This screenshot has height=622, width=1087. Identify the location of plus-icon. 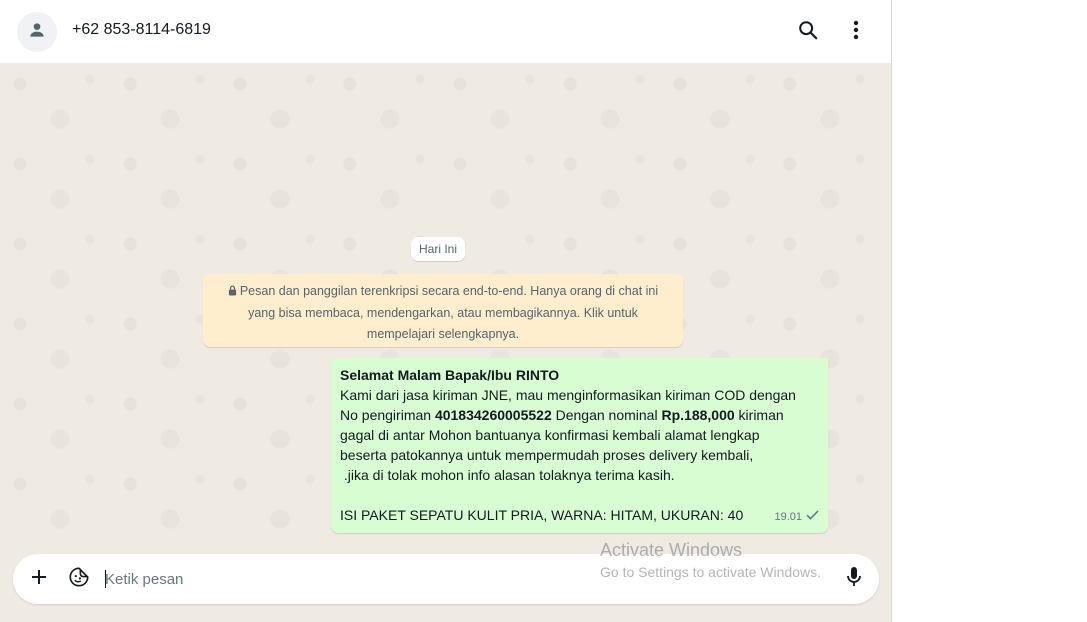
(39, 579).